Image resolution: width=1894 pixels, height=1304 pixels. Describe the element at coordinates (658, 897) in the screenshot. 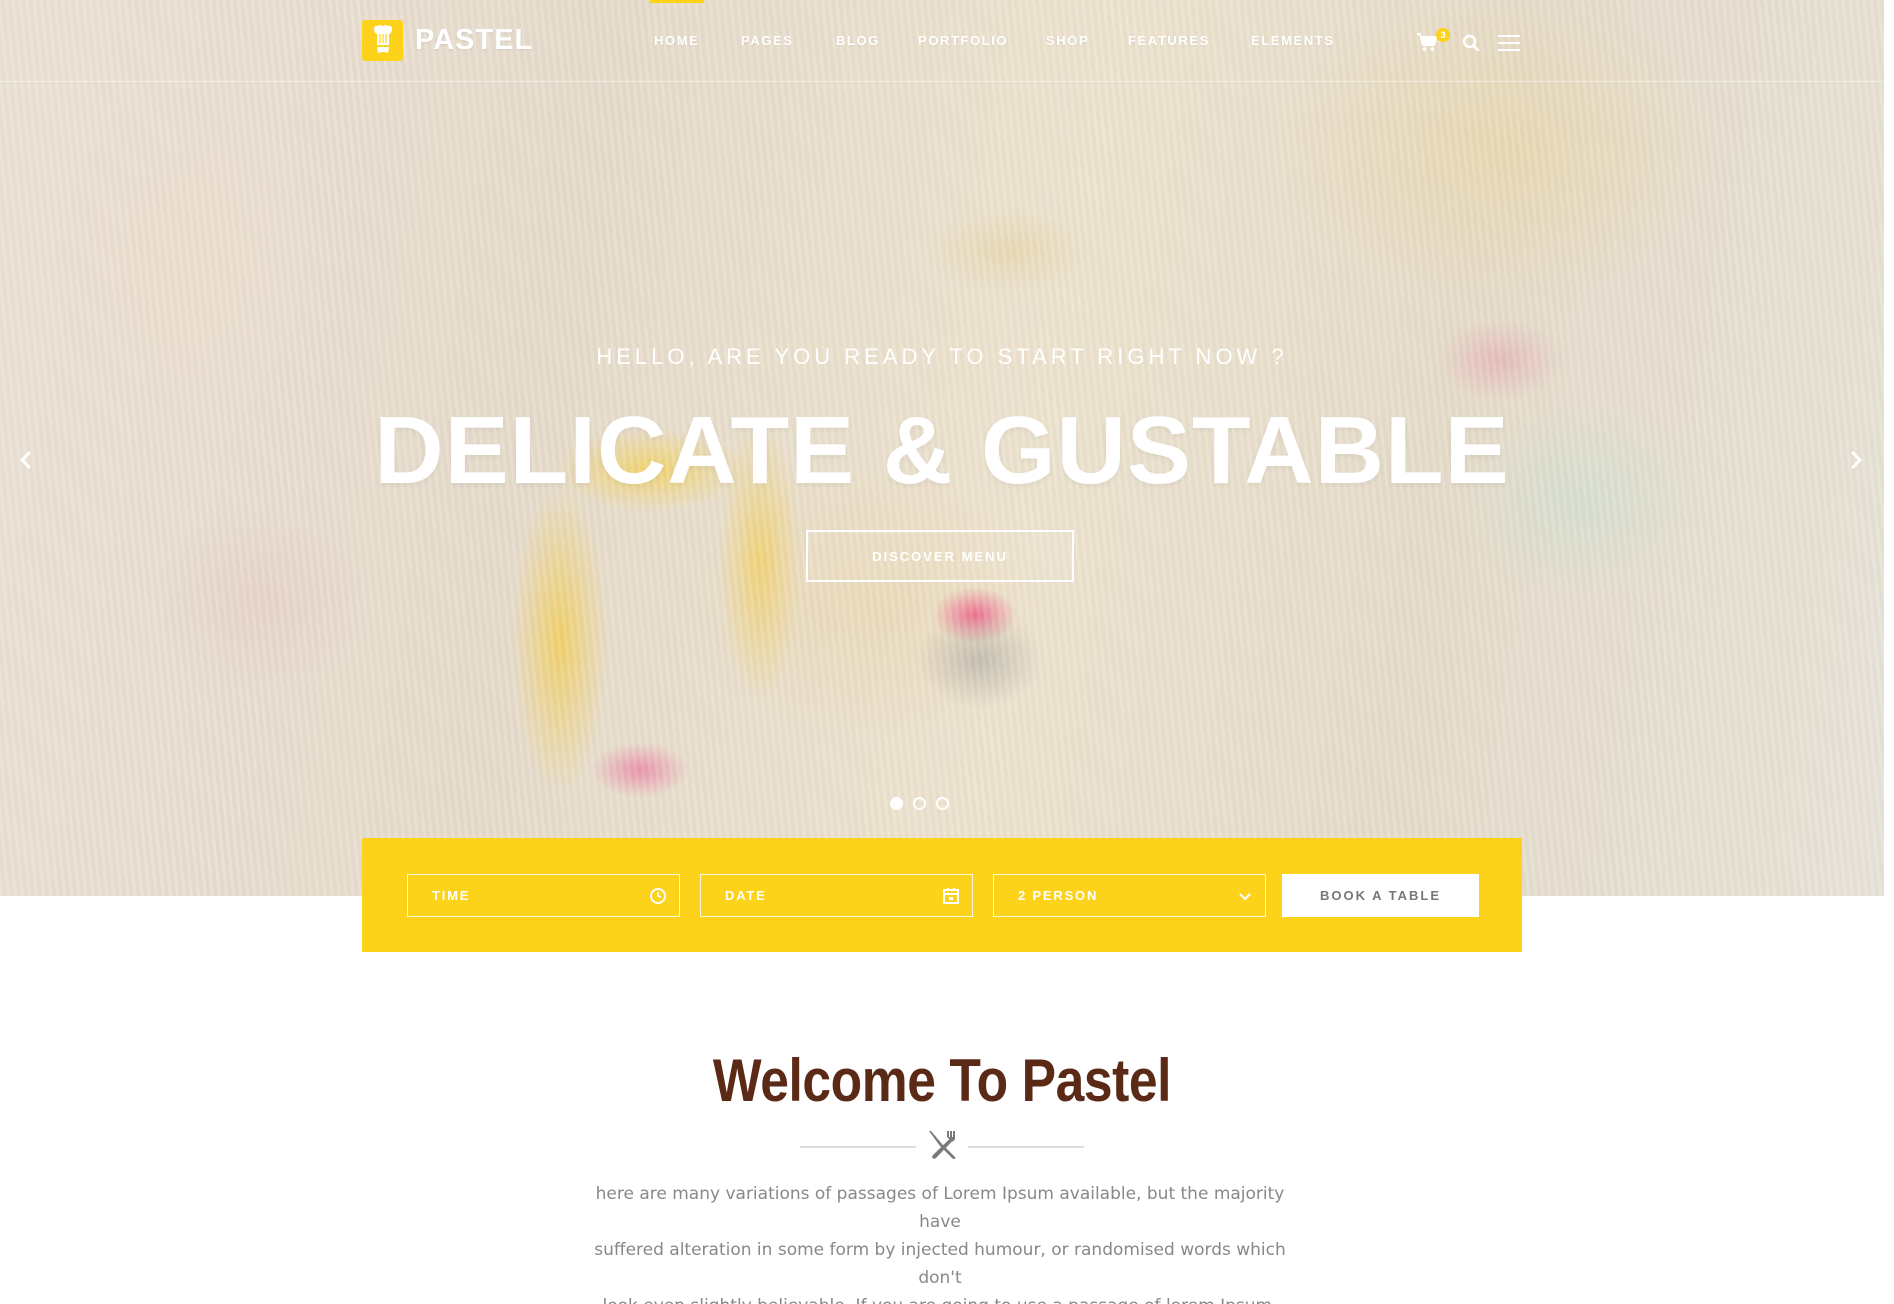

I see `clock-icon` at that location.